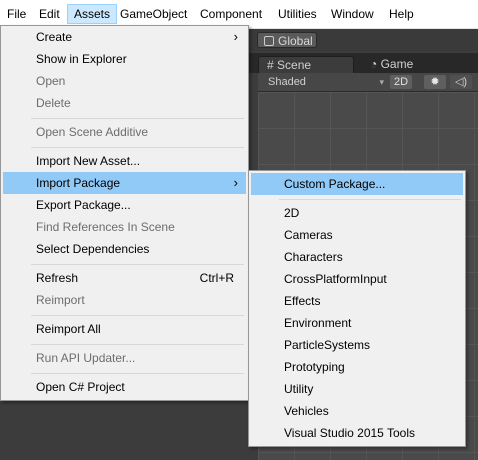  I want to click on menu-edit: Edit, so click(49, 14).